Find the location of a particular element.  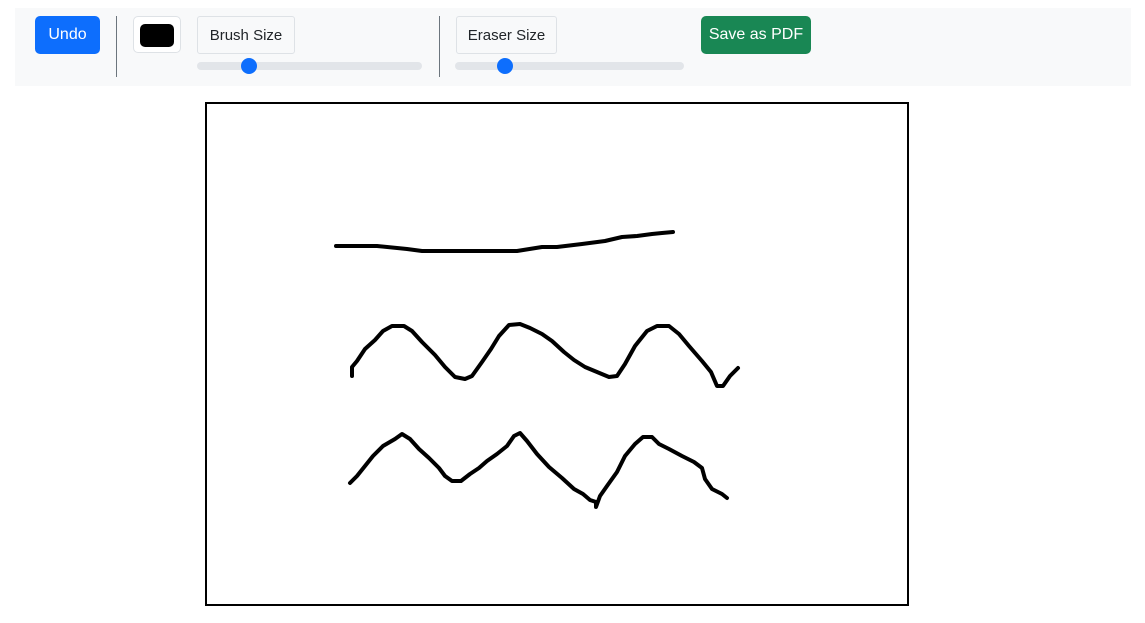

brush-size-slider-track is located at coordinates (309, 66).